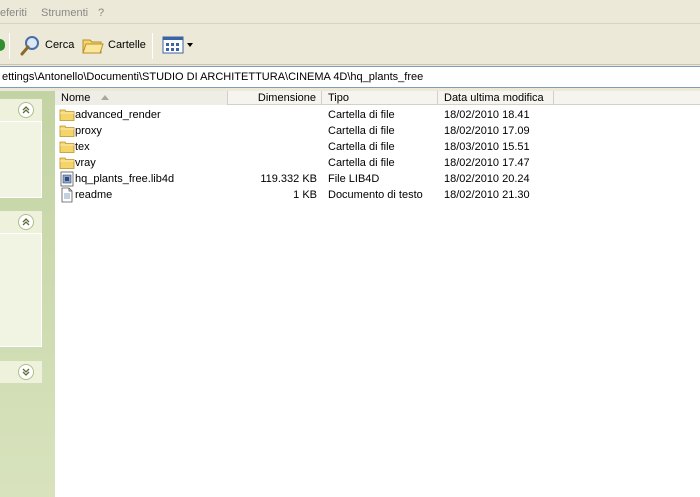  I want to click on search-icon, so click(29, 46).